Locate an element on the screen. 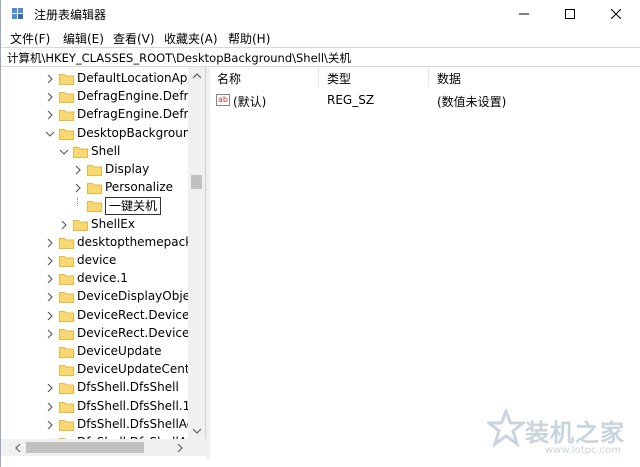 The height and width of the screenshot is (467, 640). tree-item-label: DeviceRect.DeviceRec is located at coordinates (141, 332).